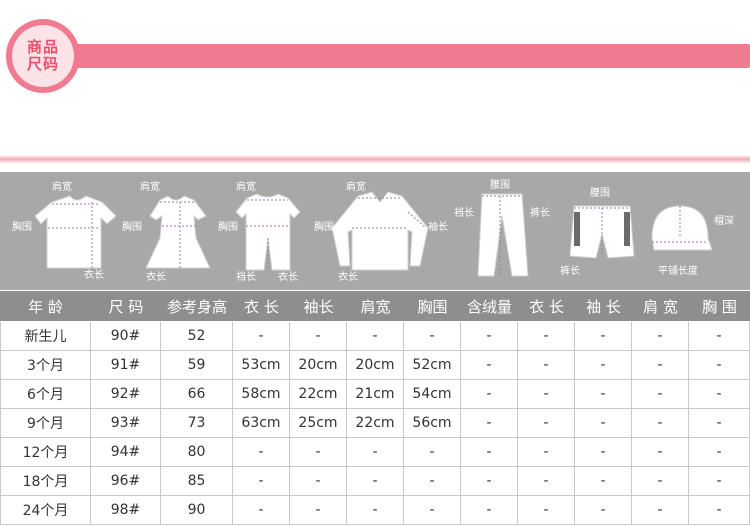 This screenshot has width=750, height=526. What do you see at coordinates (246, 187) in the screenshot?
I see `romper-shoulder-label: 肩宽` at bounding box center [246, 187].